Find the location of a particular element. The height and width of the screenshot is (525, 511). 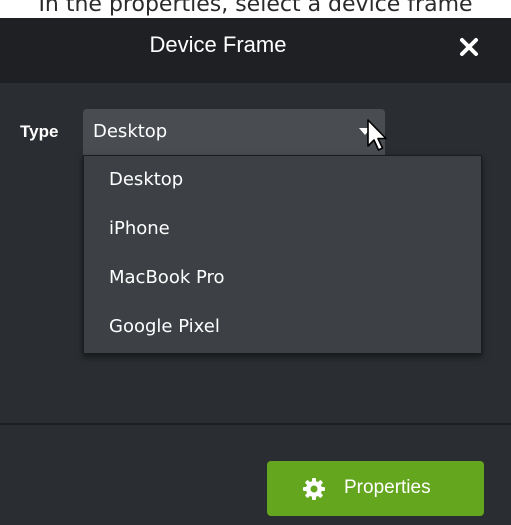

type-label: Type is located at coordinates (39, 131).